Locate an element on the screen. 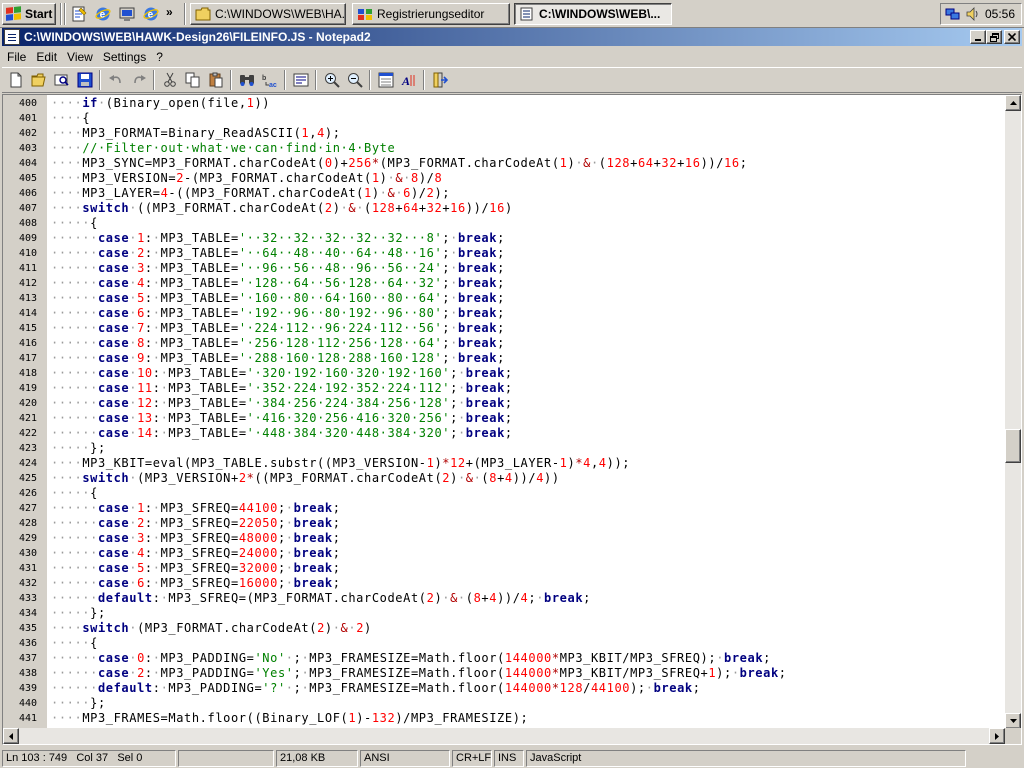 The height and width of the screenshot is (768, 1024). svg-text: e is located at coordinates (151, 15).